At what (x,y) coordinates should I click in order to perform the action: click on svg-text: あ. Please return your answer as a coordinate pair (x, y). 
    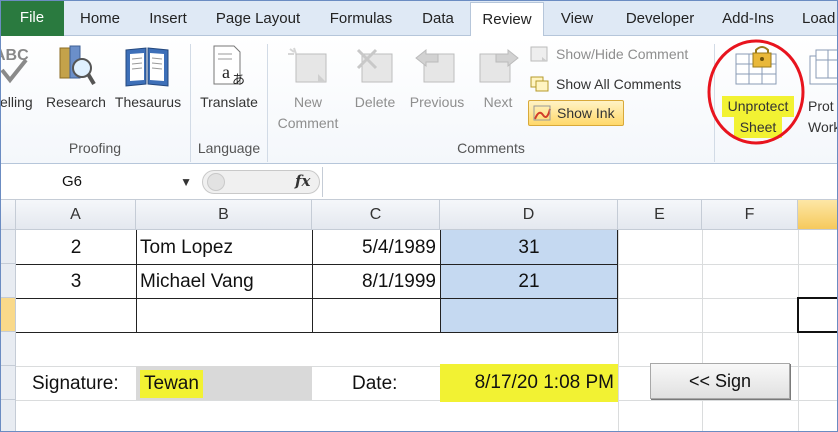
    Looking at the image, I should click on (238, 80).